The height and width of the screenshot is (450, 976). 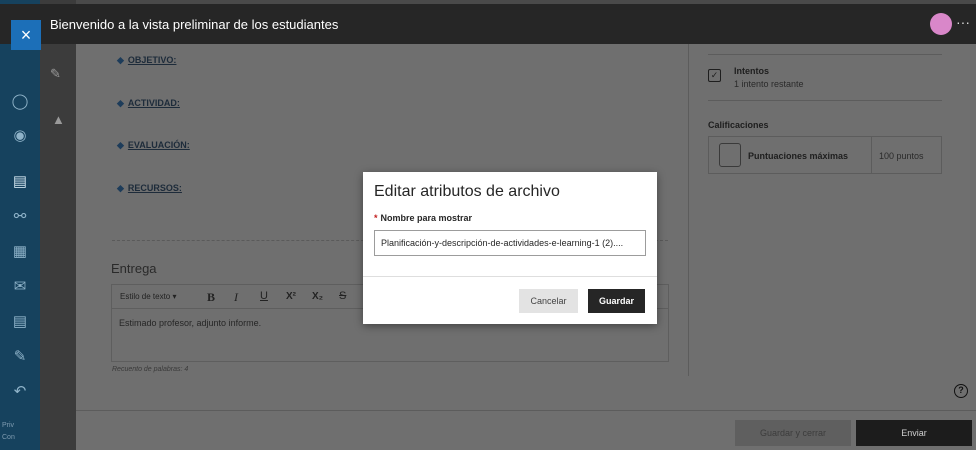 What do you see at coordinates (20, 252) in the screenshot?
I see `calendar-icon: ▦` at bounding box center [20, 252].